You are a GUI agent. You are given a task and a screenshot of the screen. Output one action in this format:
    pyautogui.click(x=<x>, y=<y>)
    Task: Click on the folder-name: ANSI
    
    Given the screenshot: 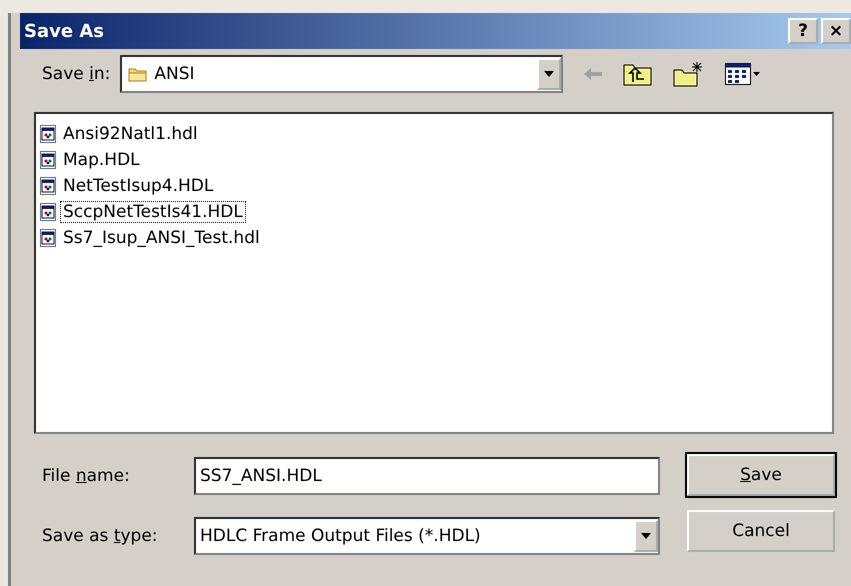 What is the action you would take?
    pyautogui.click(x=175, y=74)
    